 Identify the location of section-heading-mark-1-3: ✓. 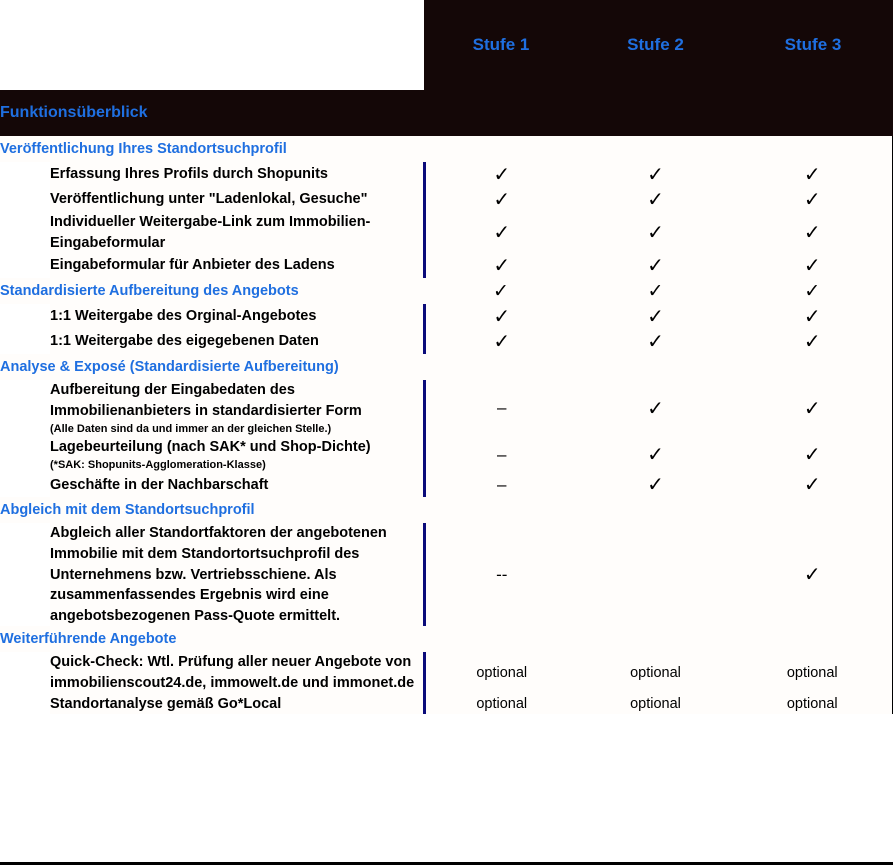
(813, 291).